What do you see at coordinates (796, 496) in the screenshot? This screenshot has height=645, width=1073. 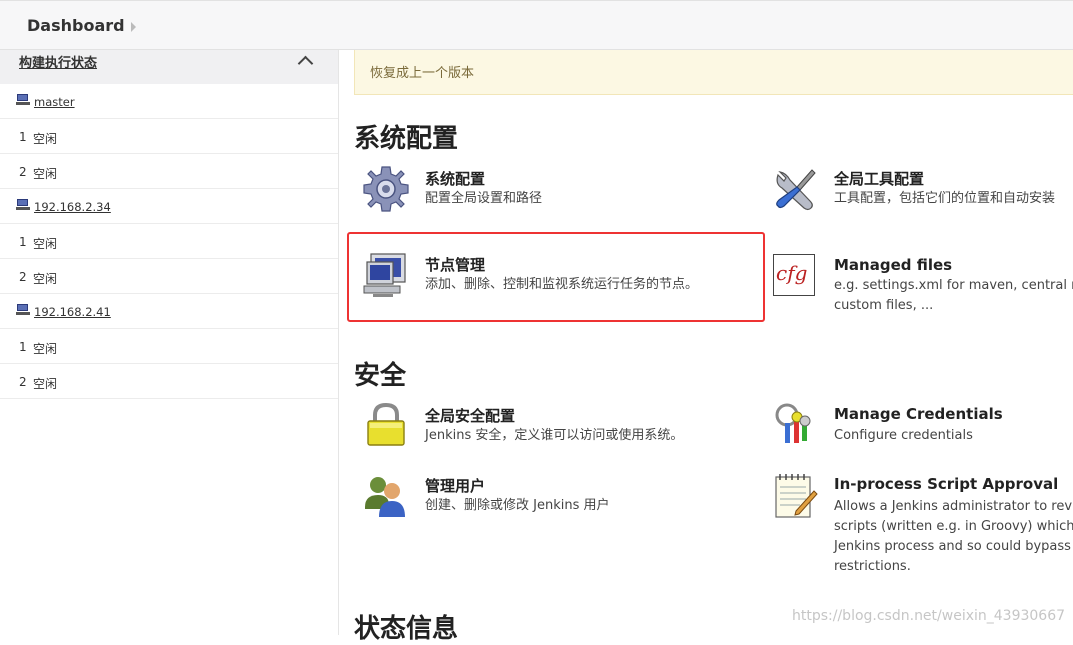 I see `notepad-icon` at bounding box center [796, 496].